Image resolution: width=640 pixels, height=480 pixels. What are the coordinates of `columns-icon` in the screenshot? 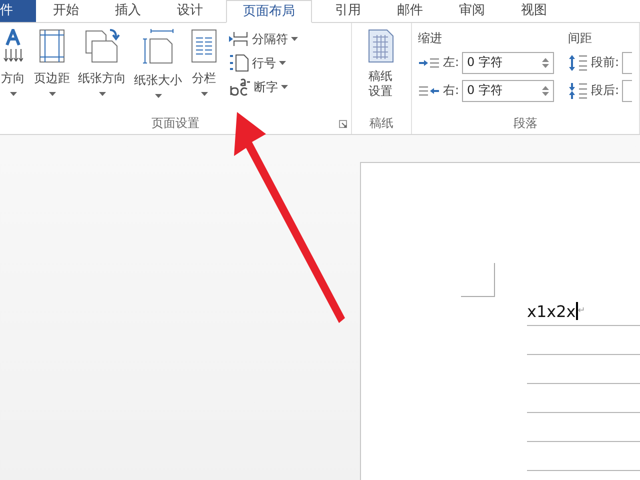 It's located at (204, 46).